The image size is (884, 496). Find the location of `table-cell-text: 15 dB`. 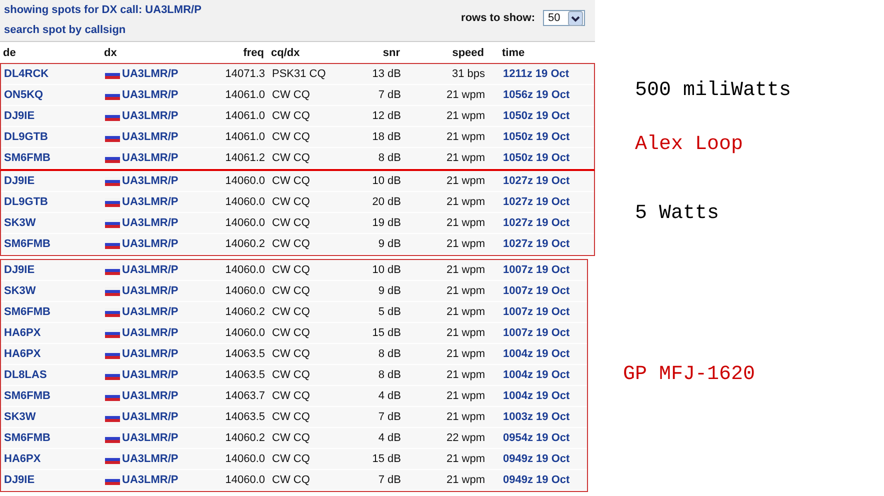

table-cell-text: 15 dB is located at coordinates (386, 459).